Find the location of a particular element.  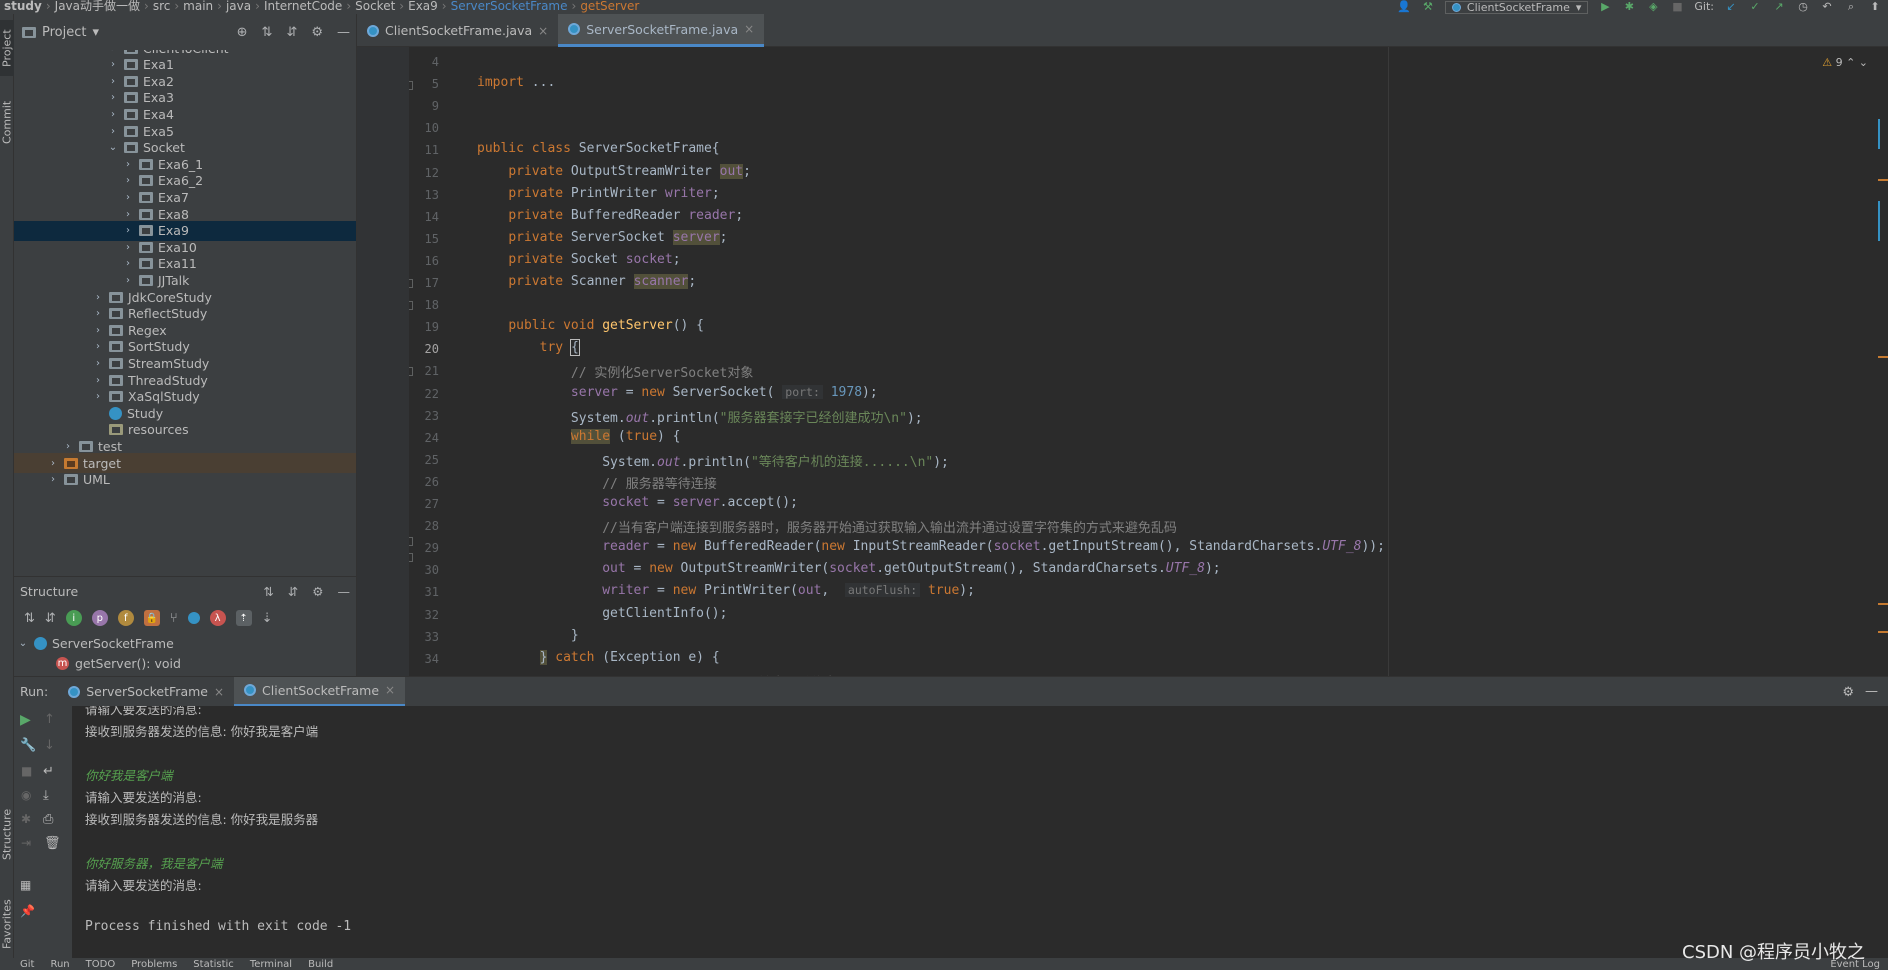

breadcrumb-item: Exa9 is located at coordinates (423, 6).